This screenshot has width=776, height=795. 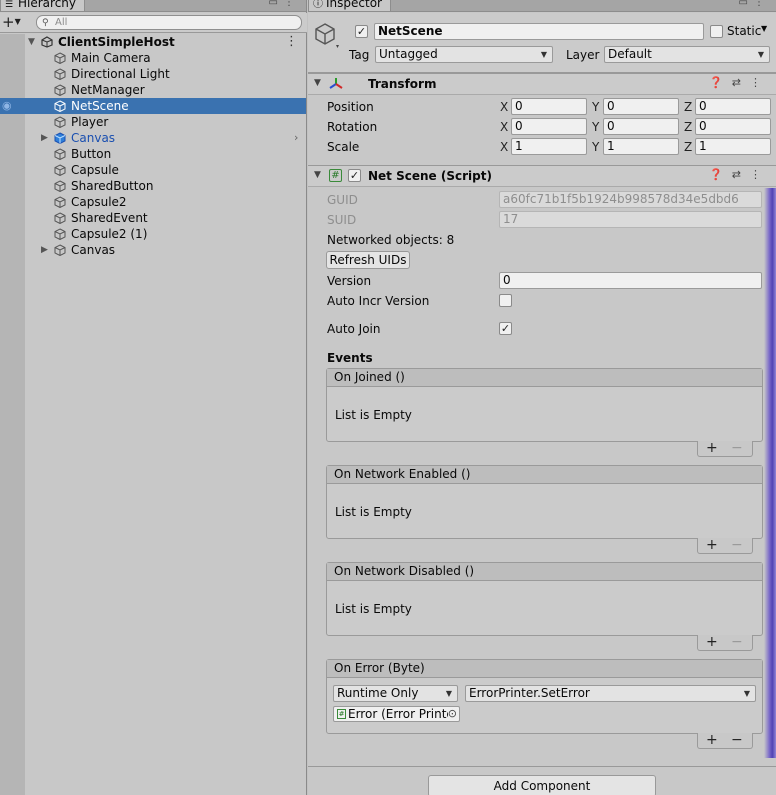 I want to click on hierarchy-item: Main Camera, so click(x=153, y=58).